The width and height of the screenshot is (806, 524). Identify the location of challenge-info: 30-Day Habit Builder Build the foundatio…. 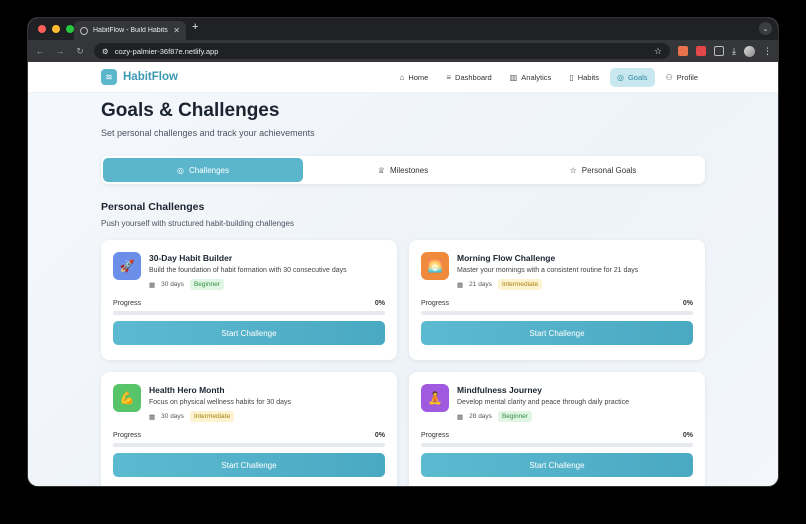
(248, 271).